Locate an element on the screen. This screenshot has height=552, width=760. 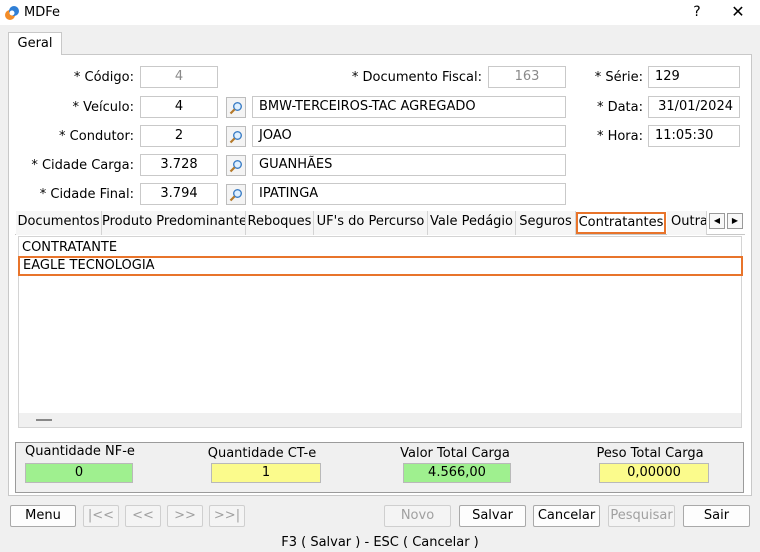
last-record-button: >>| is located at coordinates (227, 516).